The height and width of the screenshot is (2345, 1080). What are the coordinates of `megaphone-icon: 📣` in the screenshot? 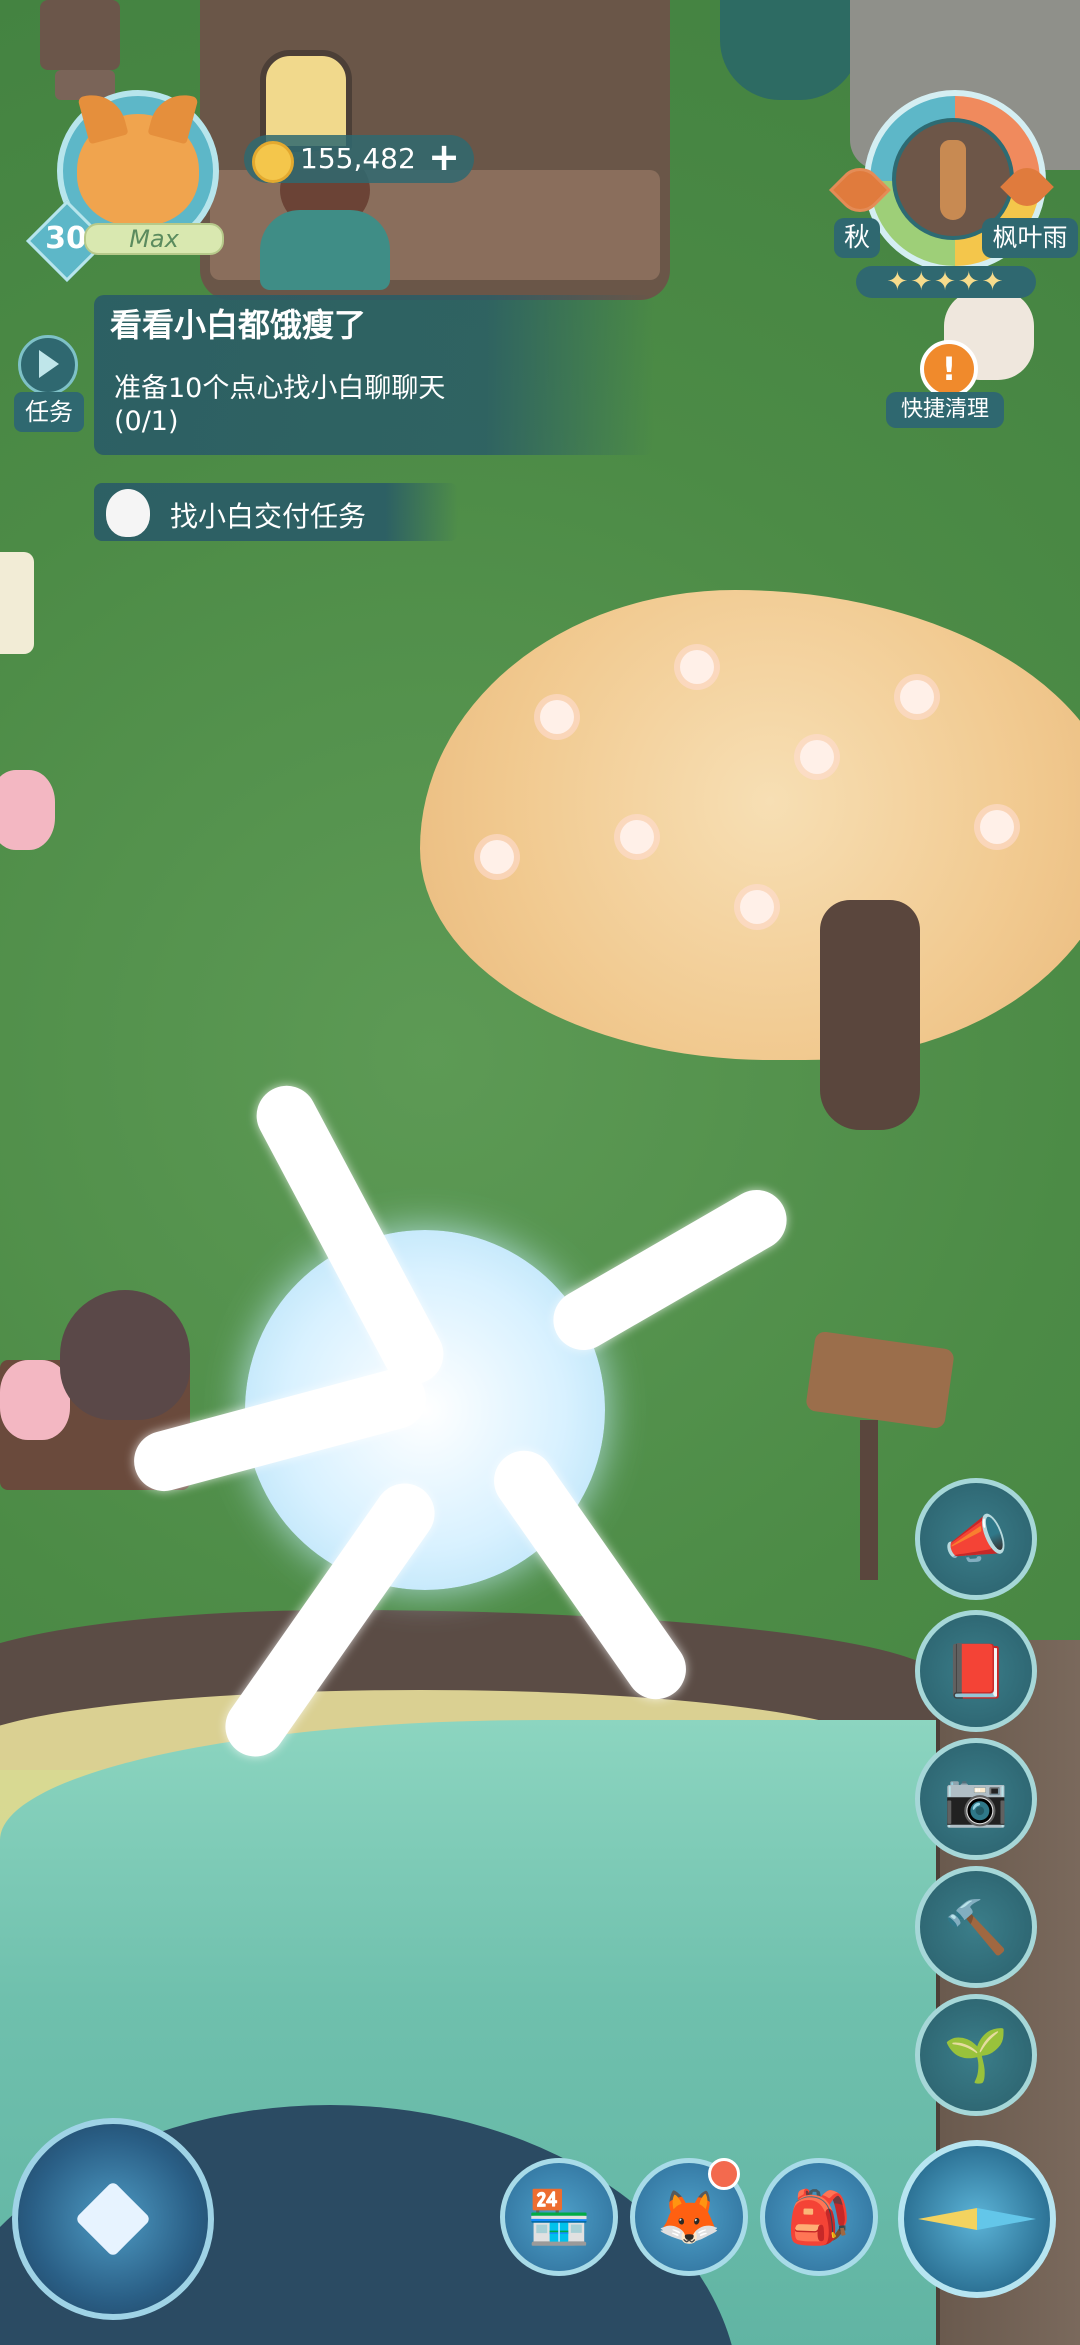 It's located at (976, 1539).